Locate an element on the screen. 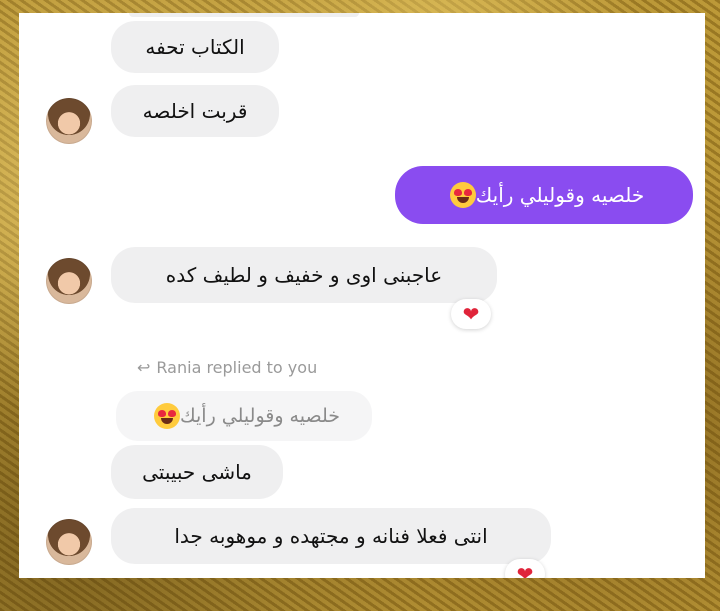 This screenshot has height=611, width=720. incoming-message: انتى فعلا فنانه و مجتهده و موهوبه جدا is located at coordinates (331, 536).